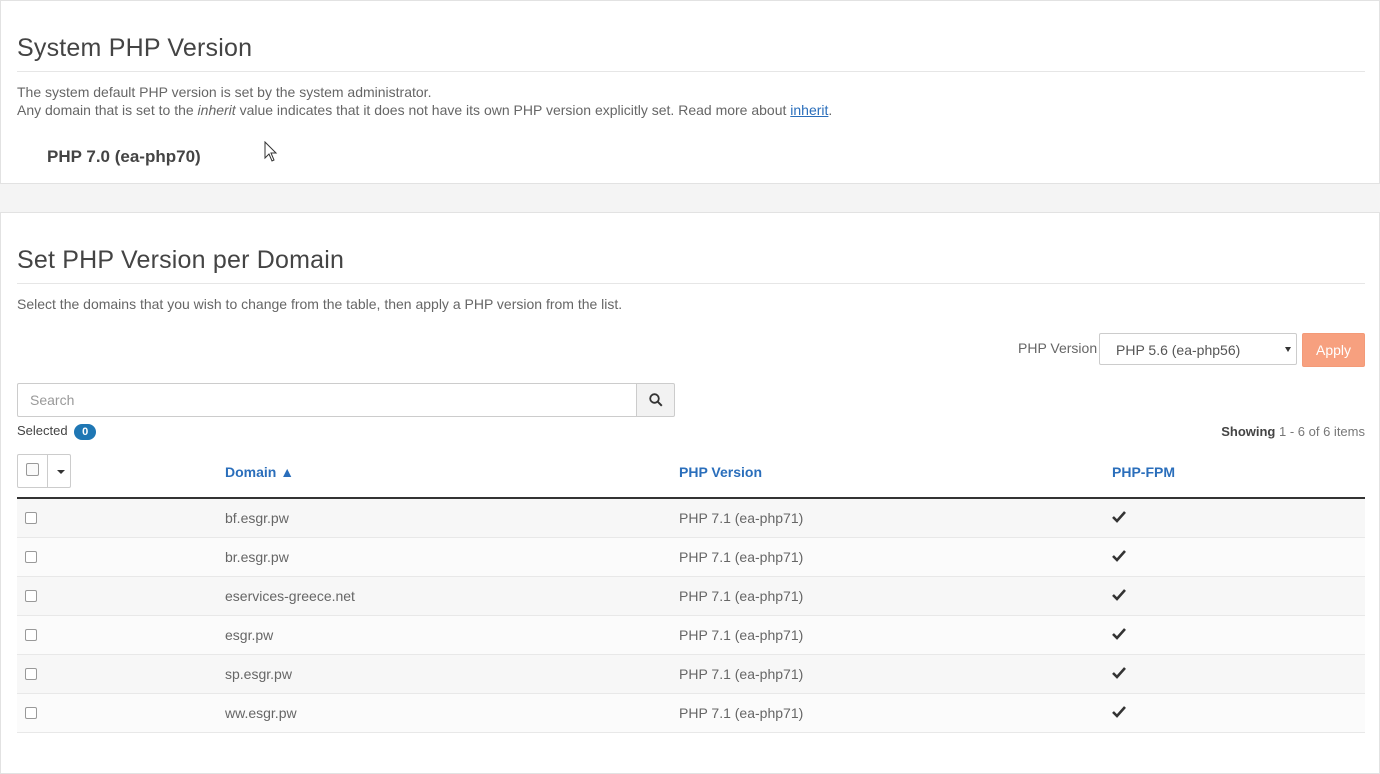 The height and width of the screenshot is (774, 1380). Describe the element at coordinates (1058, 348) in the screenshot. I see `php-version-label: PHP Version` at that location.